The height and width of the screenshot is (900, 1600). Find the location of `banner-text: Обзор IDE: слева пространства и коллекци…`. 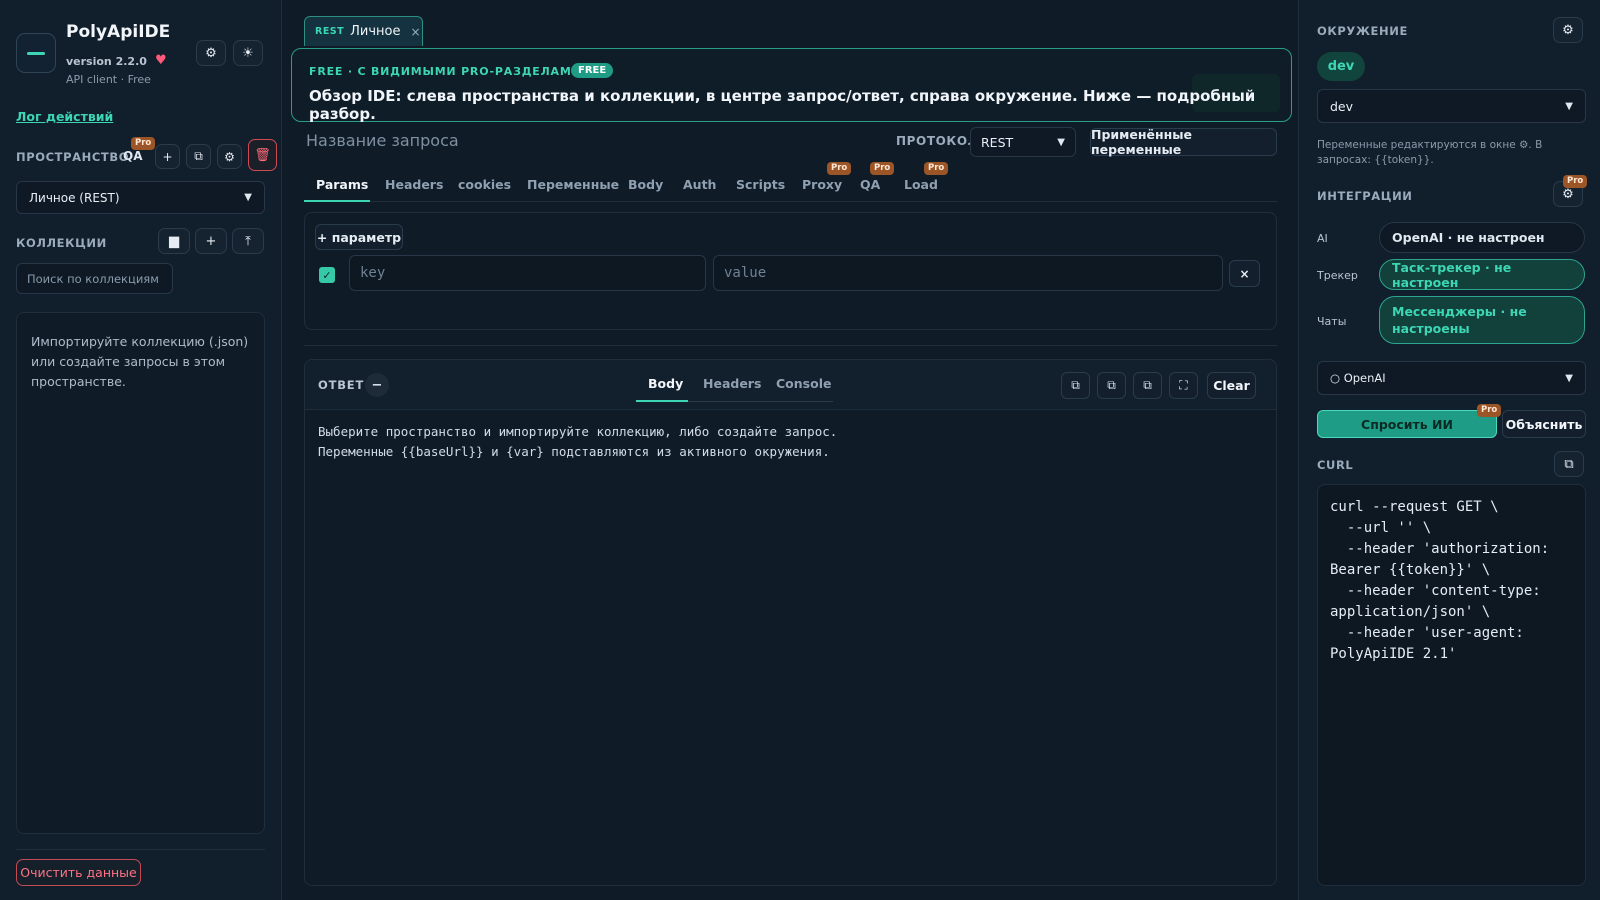

banner-text: Обзор IDE: слева пространства и коллекци… is located at coordinates (782, 105).